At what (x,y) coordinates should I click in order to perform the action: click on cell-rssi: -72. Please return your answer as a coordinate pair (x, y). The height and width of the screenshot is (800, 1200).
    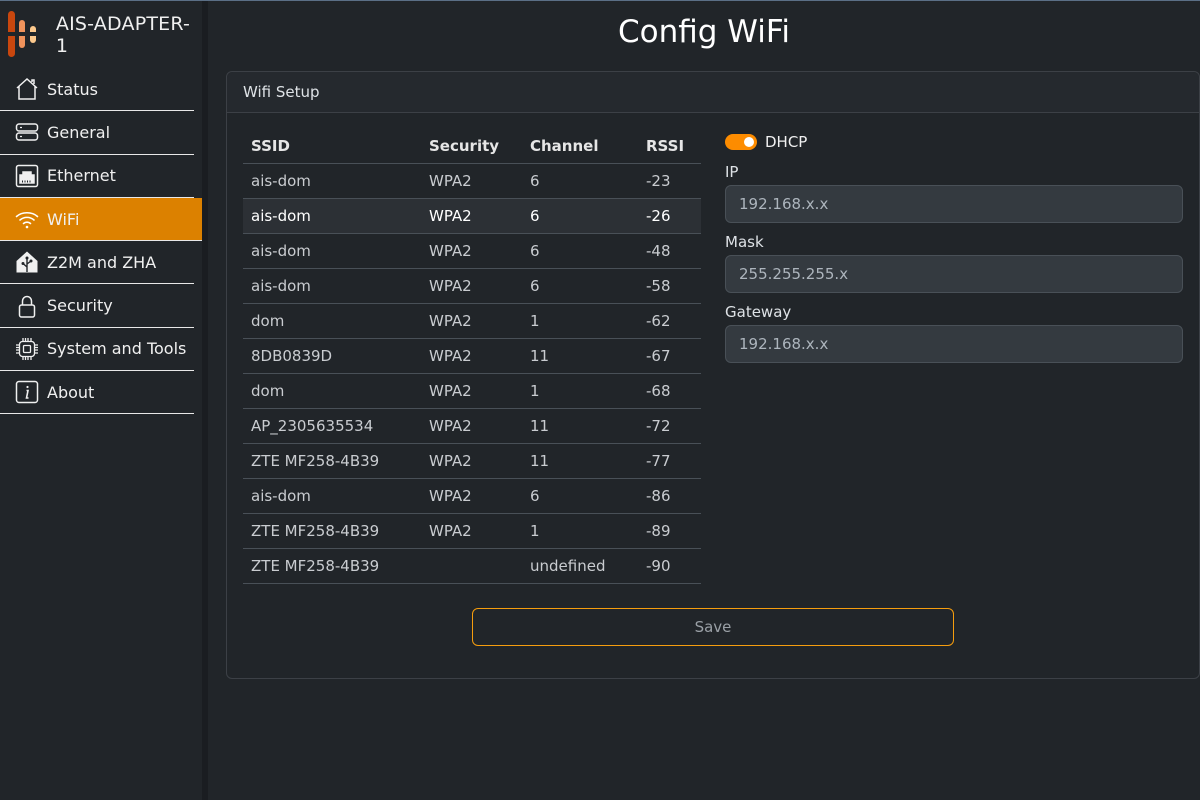
    Looking at the image, I should click on (669, 426).